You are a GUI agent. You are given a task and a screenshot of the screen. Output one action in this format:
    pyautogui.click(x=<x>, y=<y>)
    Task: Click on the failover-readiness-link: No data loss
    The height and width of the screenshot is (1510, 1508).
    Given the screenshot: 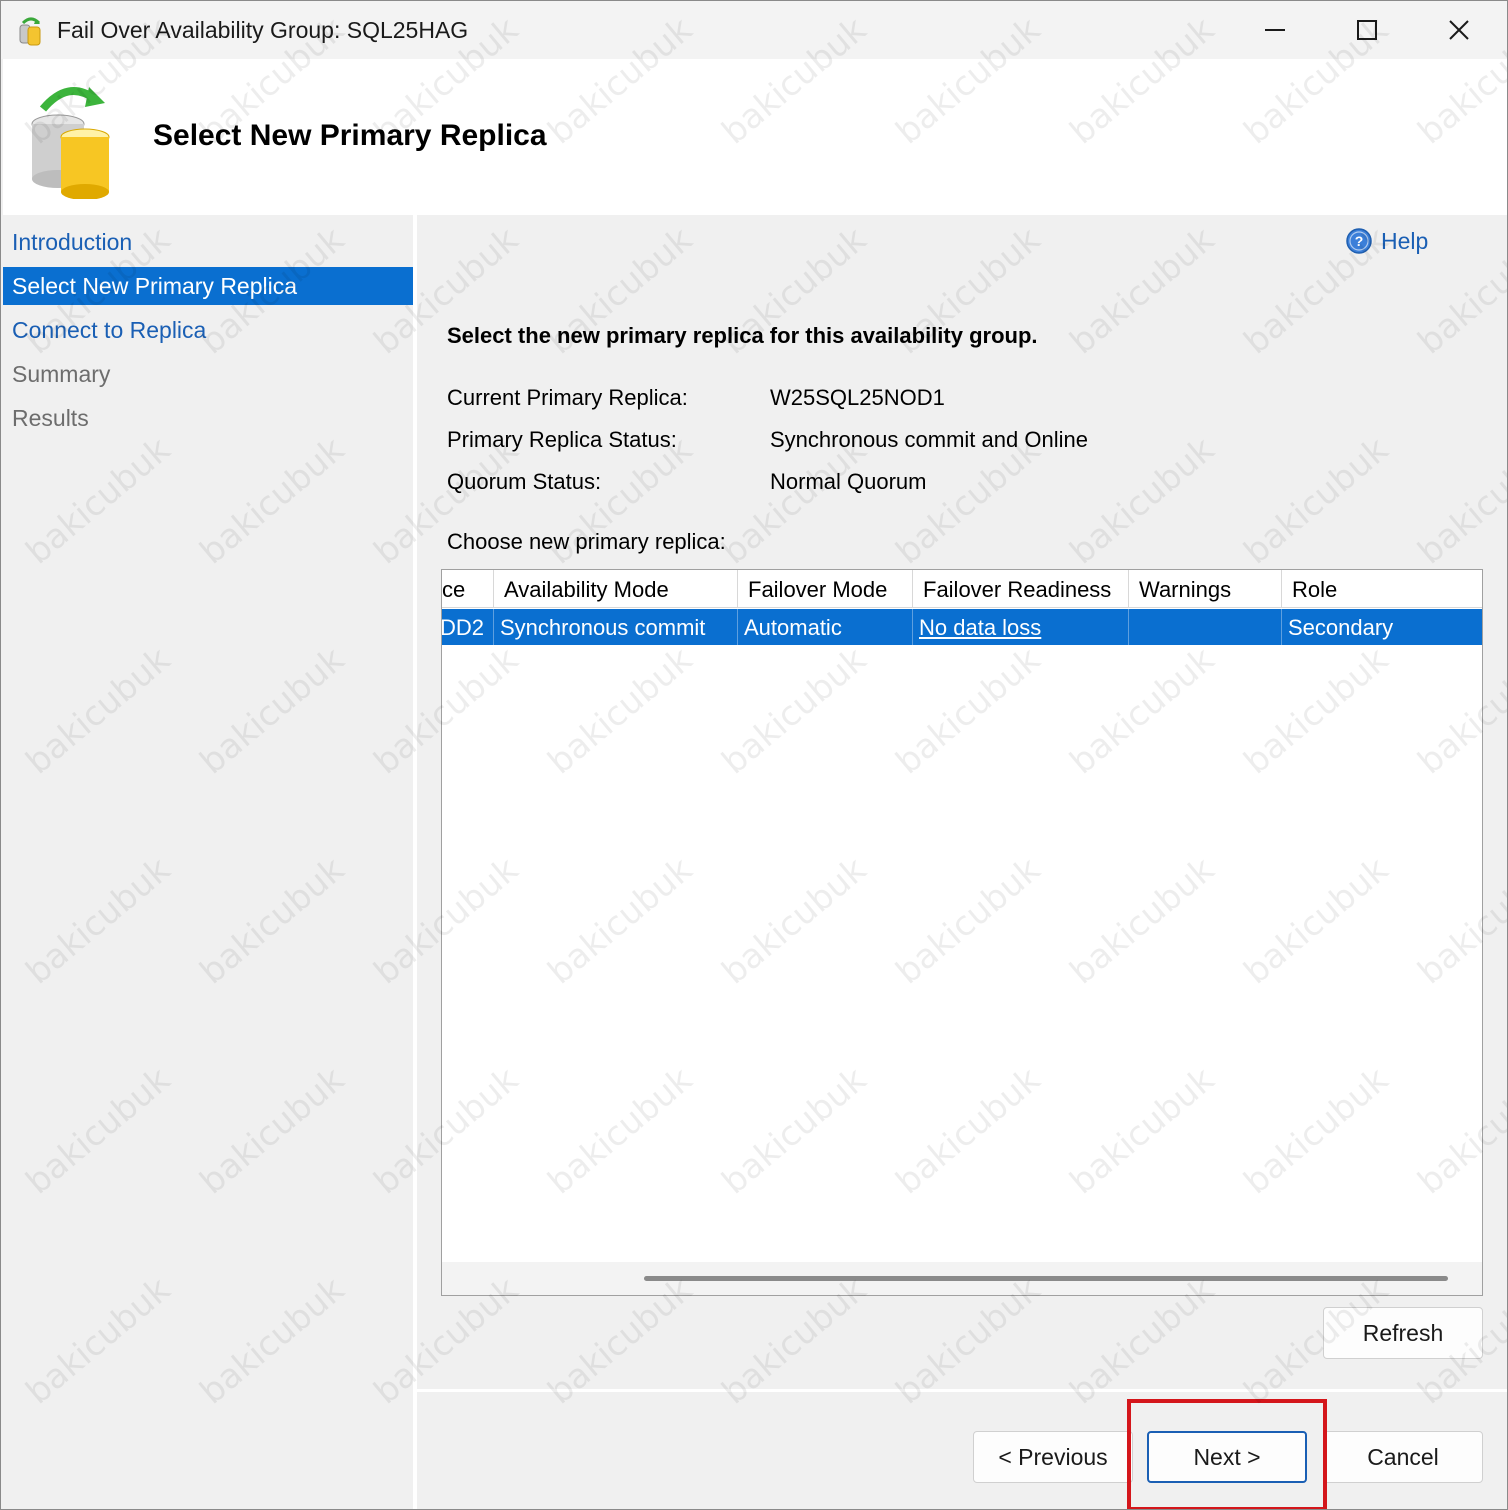 What is the action you would take?
    pyautogui.click(x=980, y=627)
    